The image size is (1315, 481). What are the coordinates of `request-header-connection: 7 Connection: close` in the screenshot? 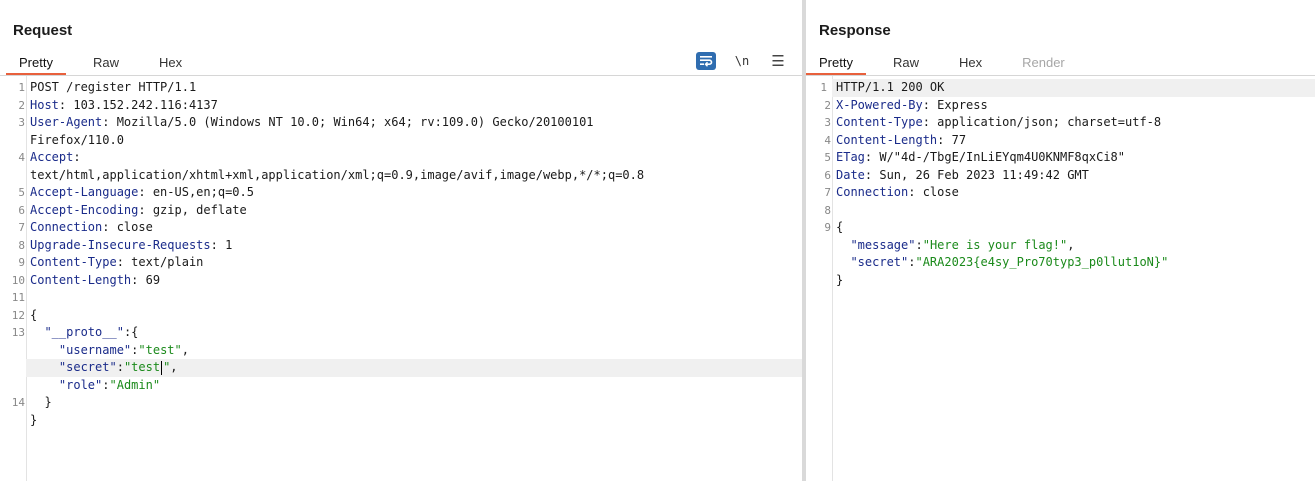 It's located at (85, 227).